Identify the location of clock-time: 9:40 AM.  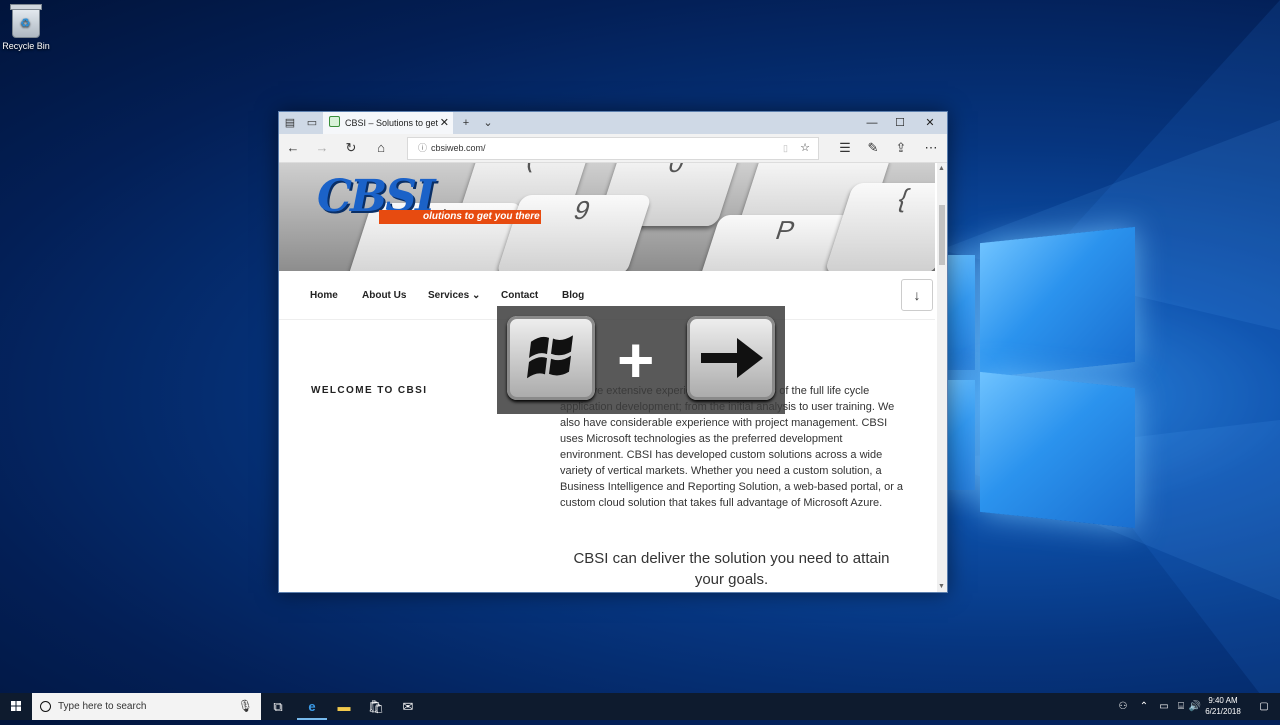
(1223, 700).